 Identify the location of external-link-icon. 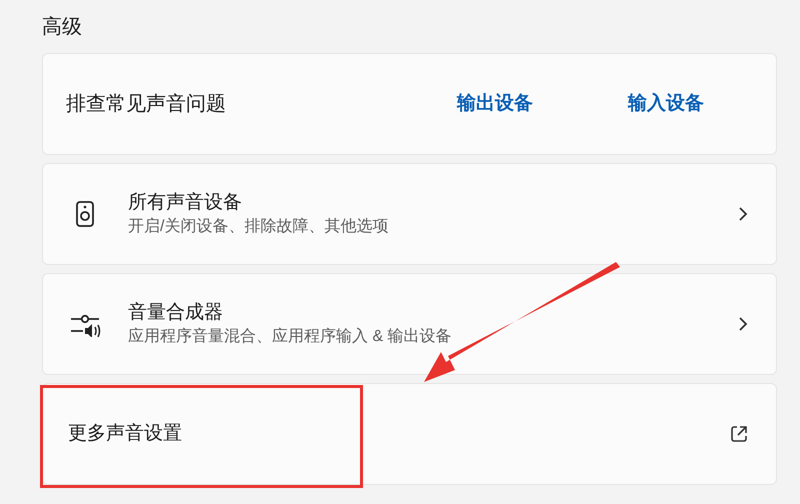
(739, 434).